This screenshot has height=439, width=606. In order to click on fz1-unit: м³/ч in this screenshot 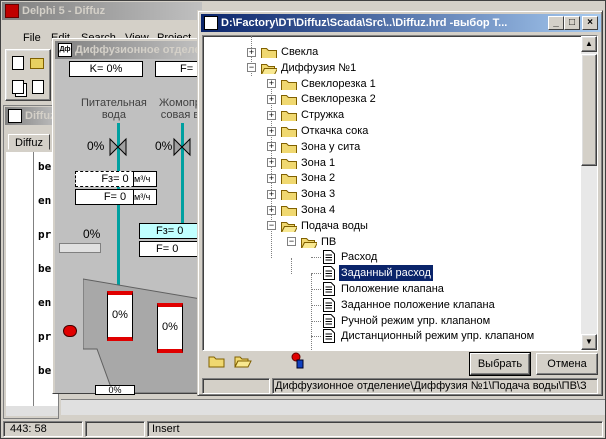, I will do `click(145, 179)`.